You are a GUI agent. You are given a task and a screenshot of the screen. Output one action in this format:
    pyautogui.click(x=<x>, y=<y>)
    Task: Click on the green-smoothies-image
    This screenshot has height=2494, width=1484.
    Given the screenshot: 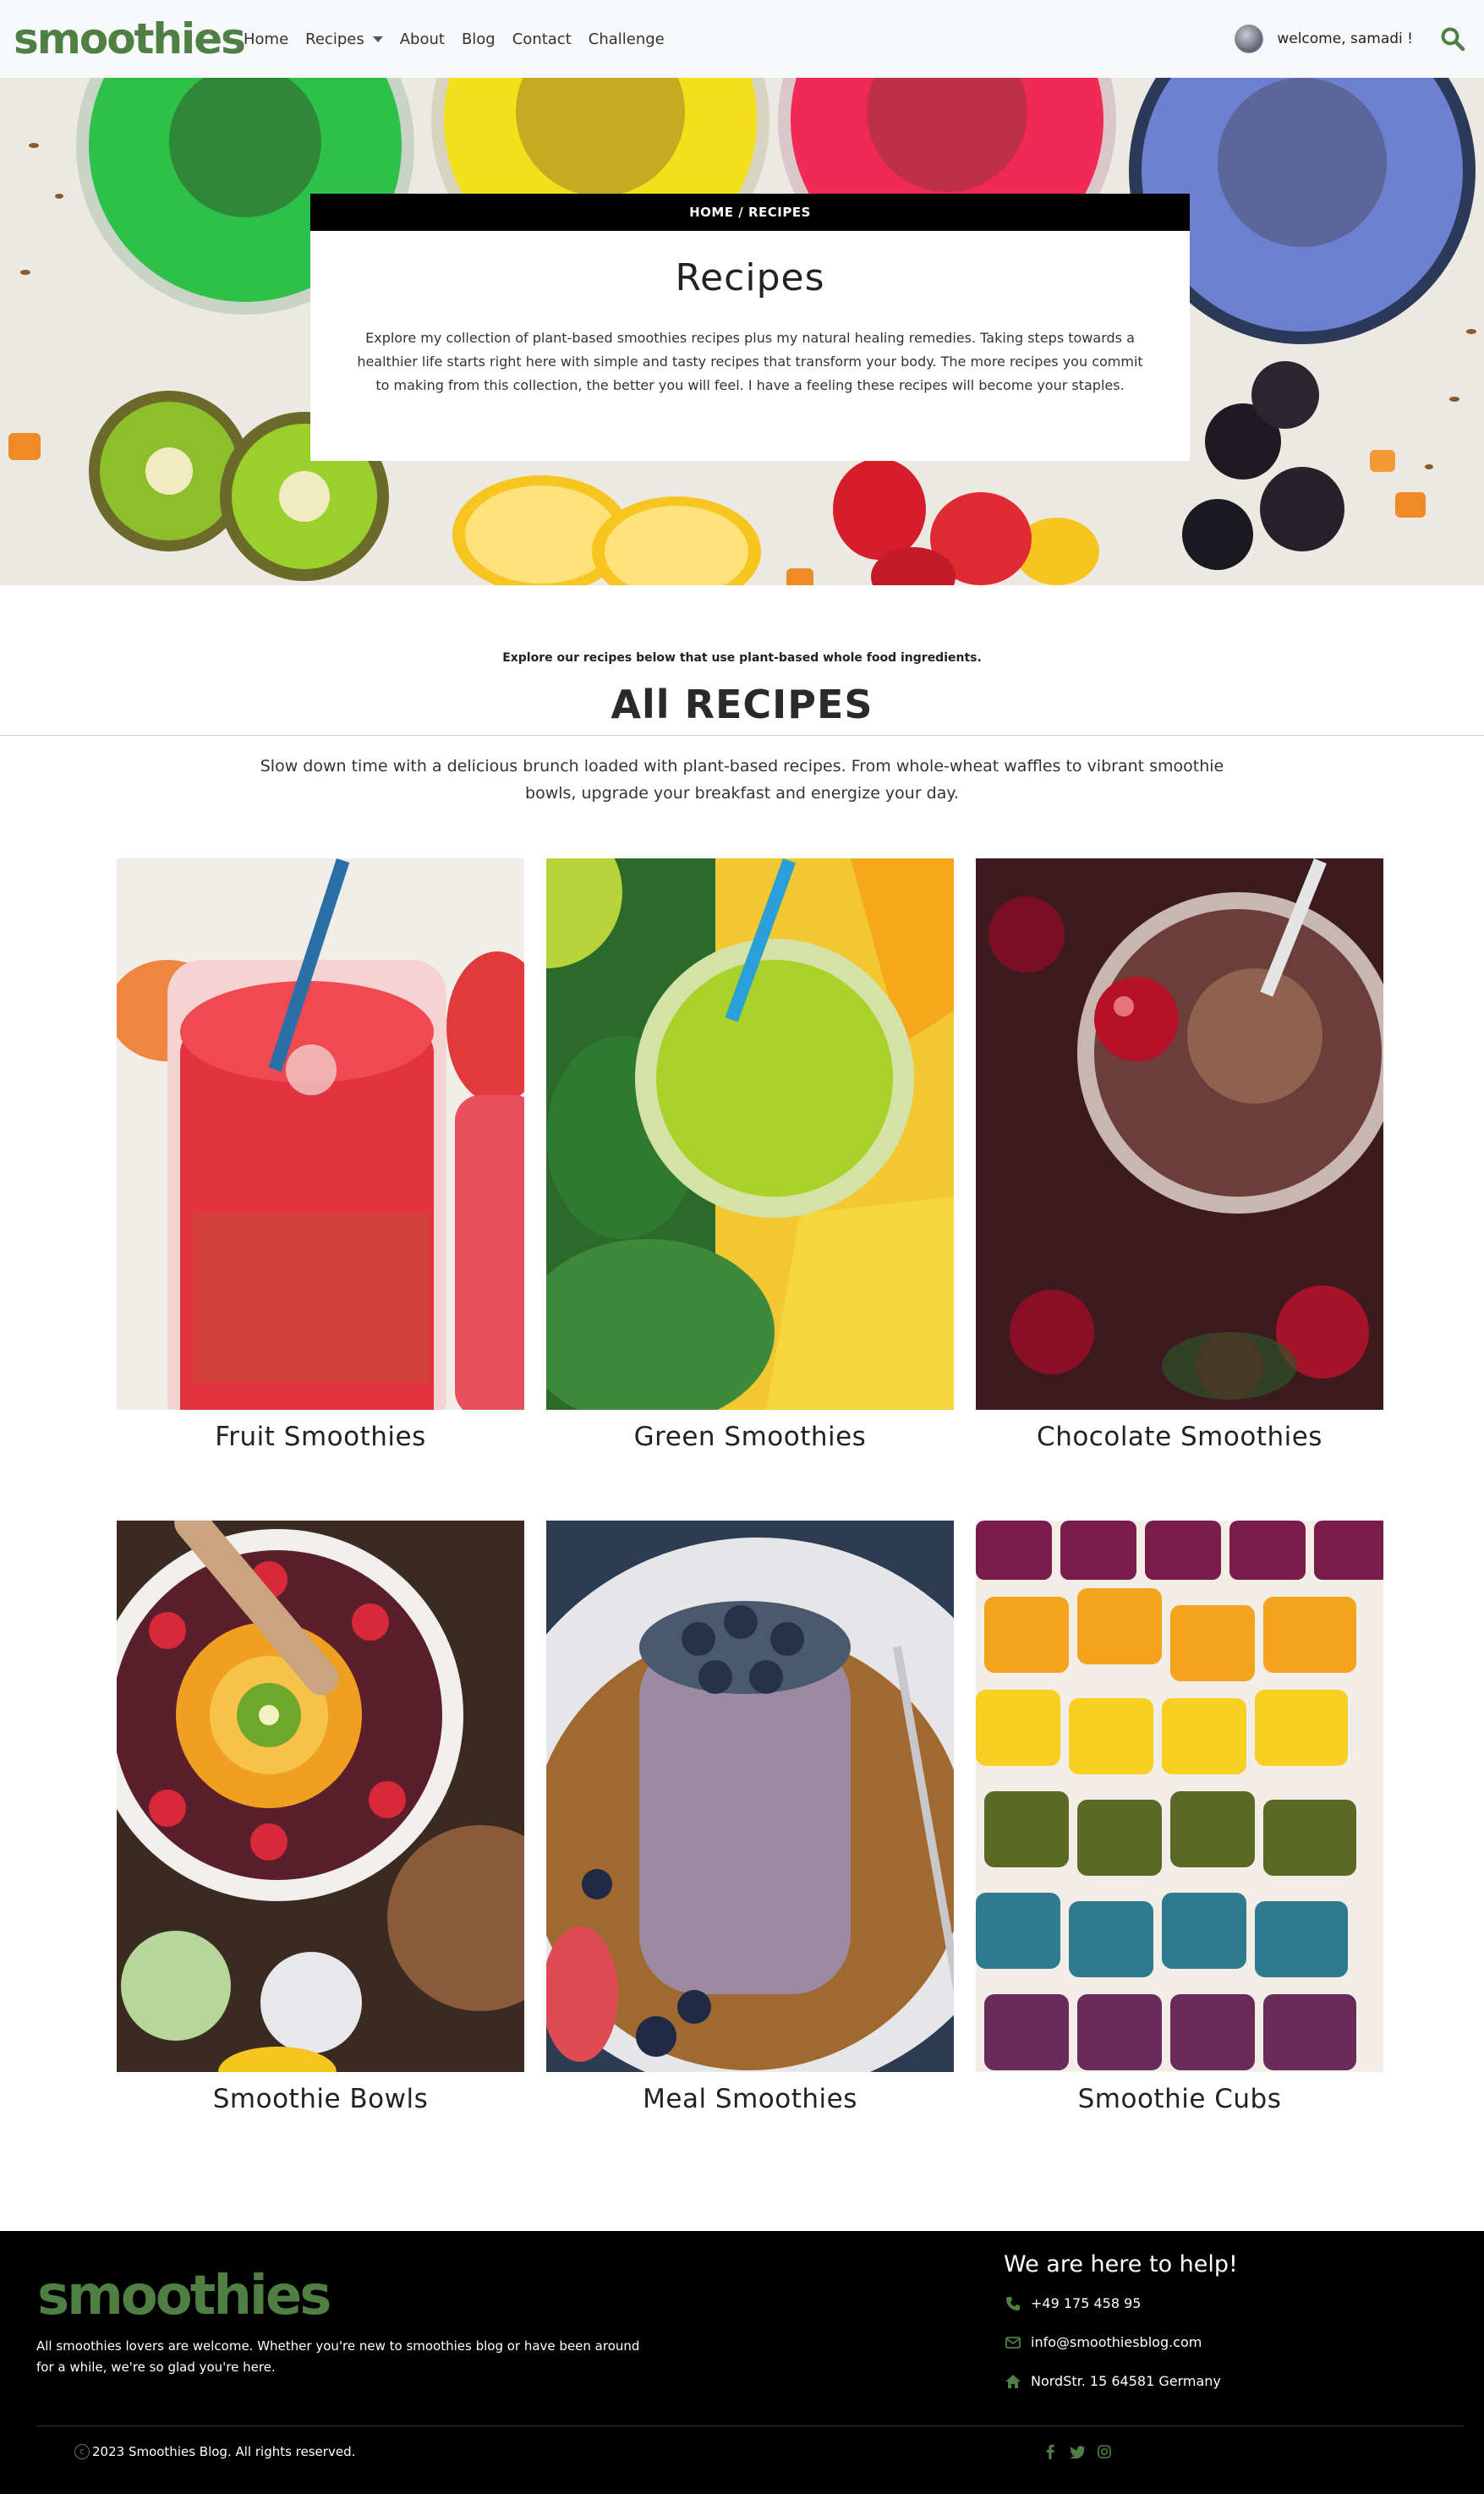 What is the action you would take?
    pyautogui.click(x=750, y=1134)
    